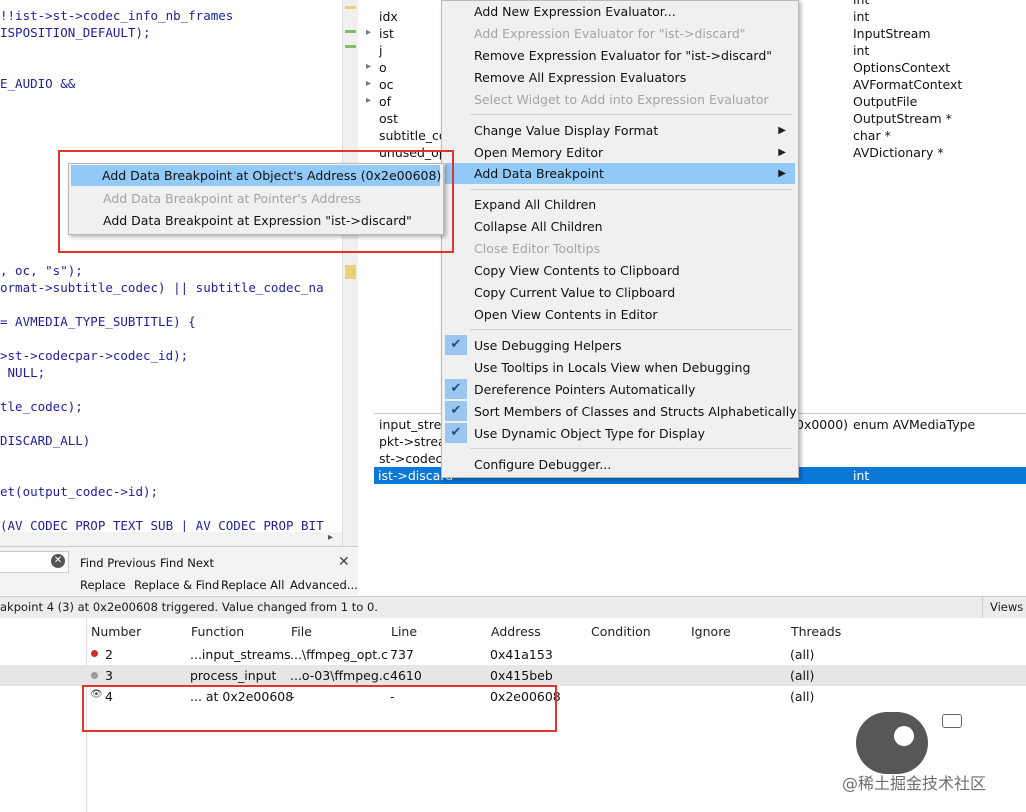  Describe the element at coordinates (109, 675) in the screenshot. I see `cell-number: 3` at that location.